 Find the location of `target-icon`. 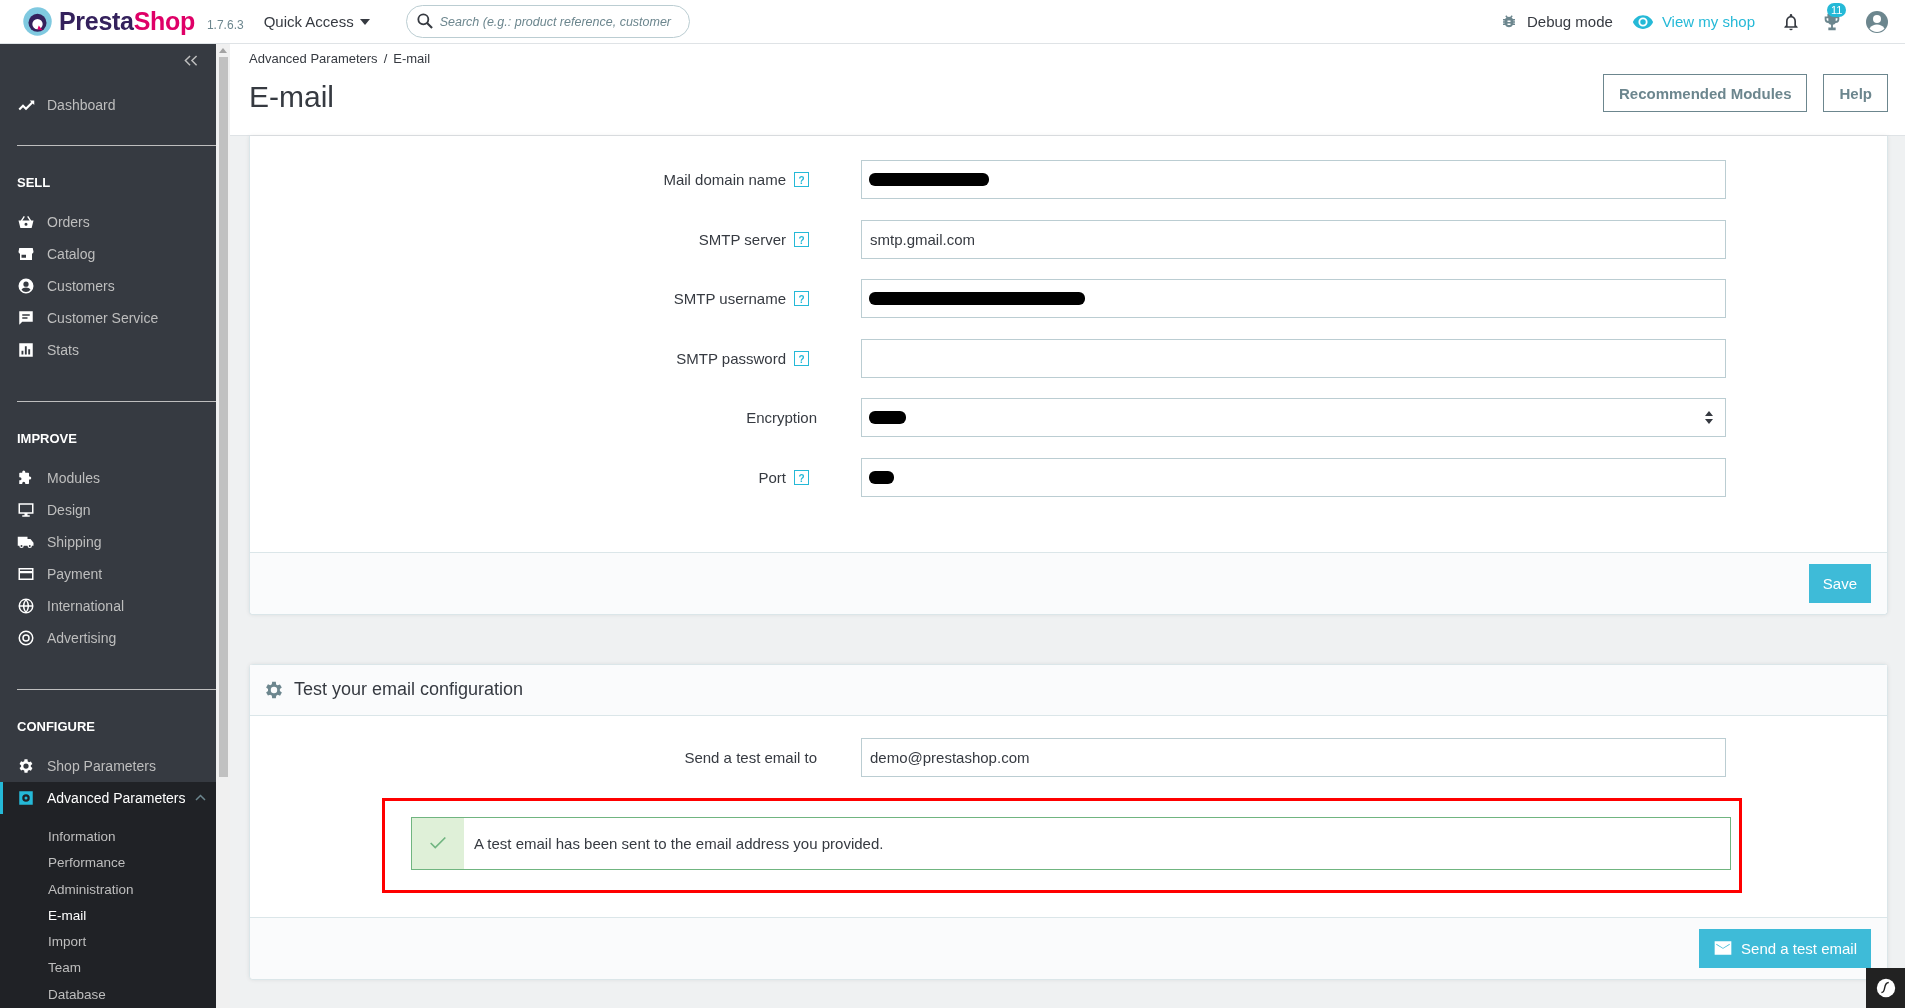

target-icon is located at coordinates (26, 638).